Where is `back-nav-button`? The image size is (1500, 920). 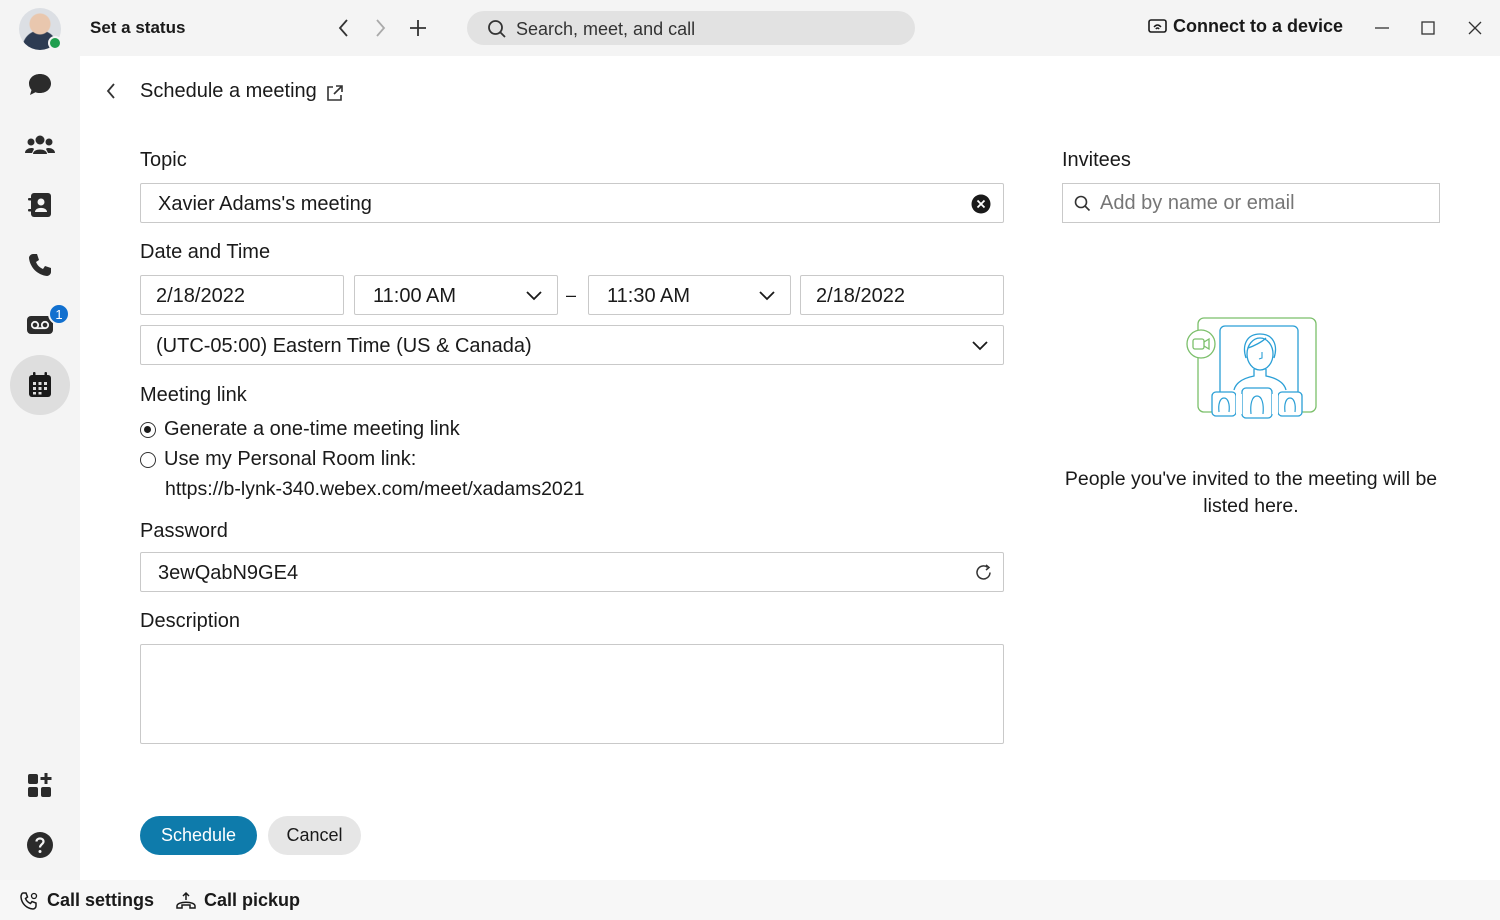
back-nav-button is located at coordinates (344, 28).